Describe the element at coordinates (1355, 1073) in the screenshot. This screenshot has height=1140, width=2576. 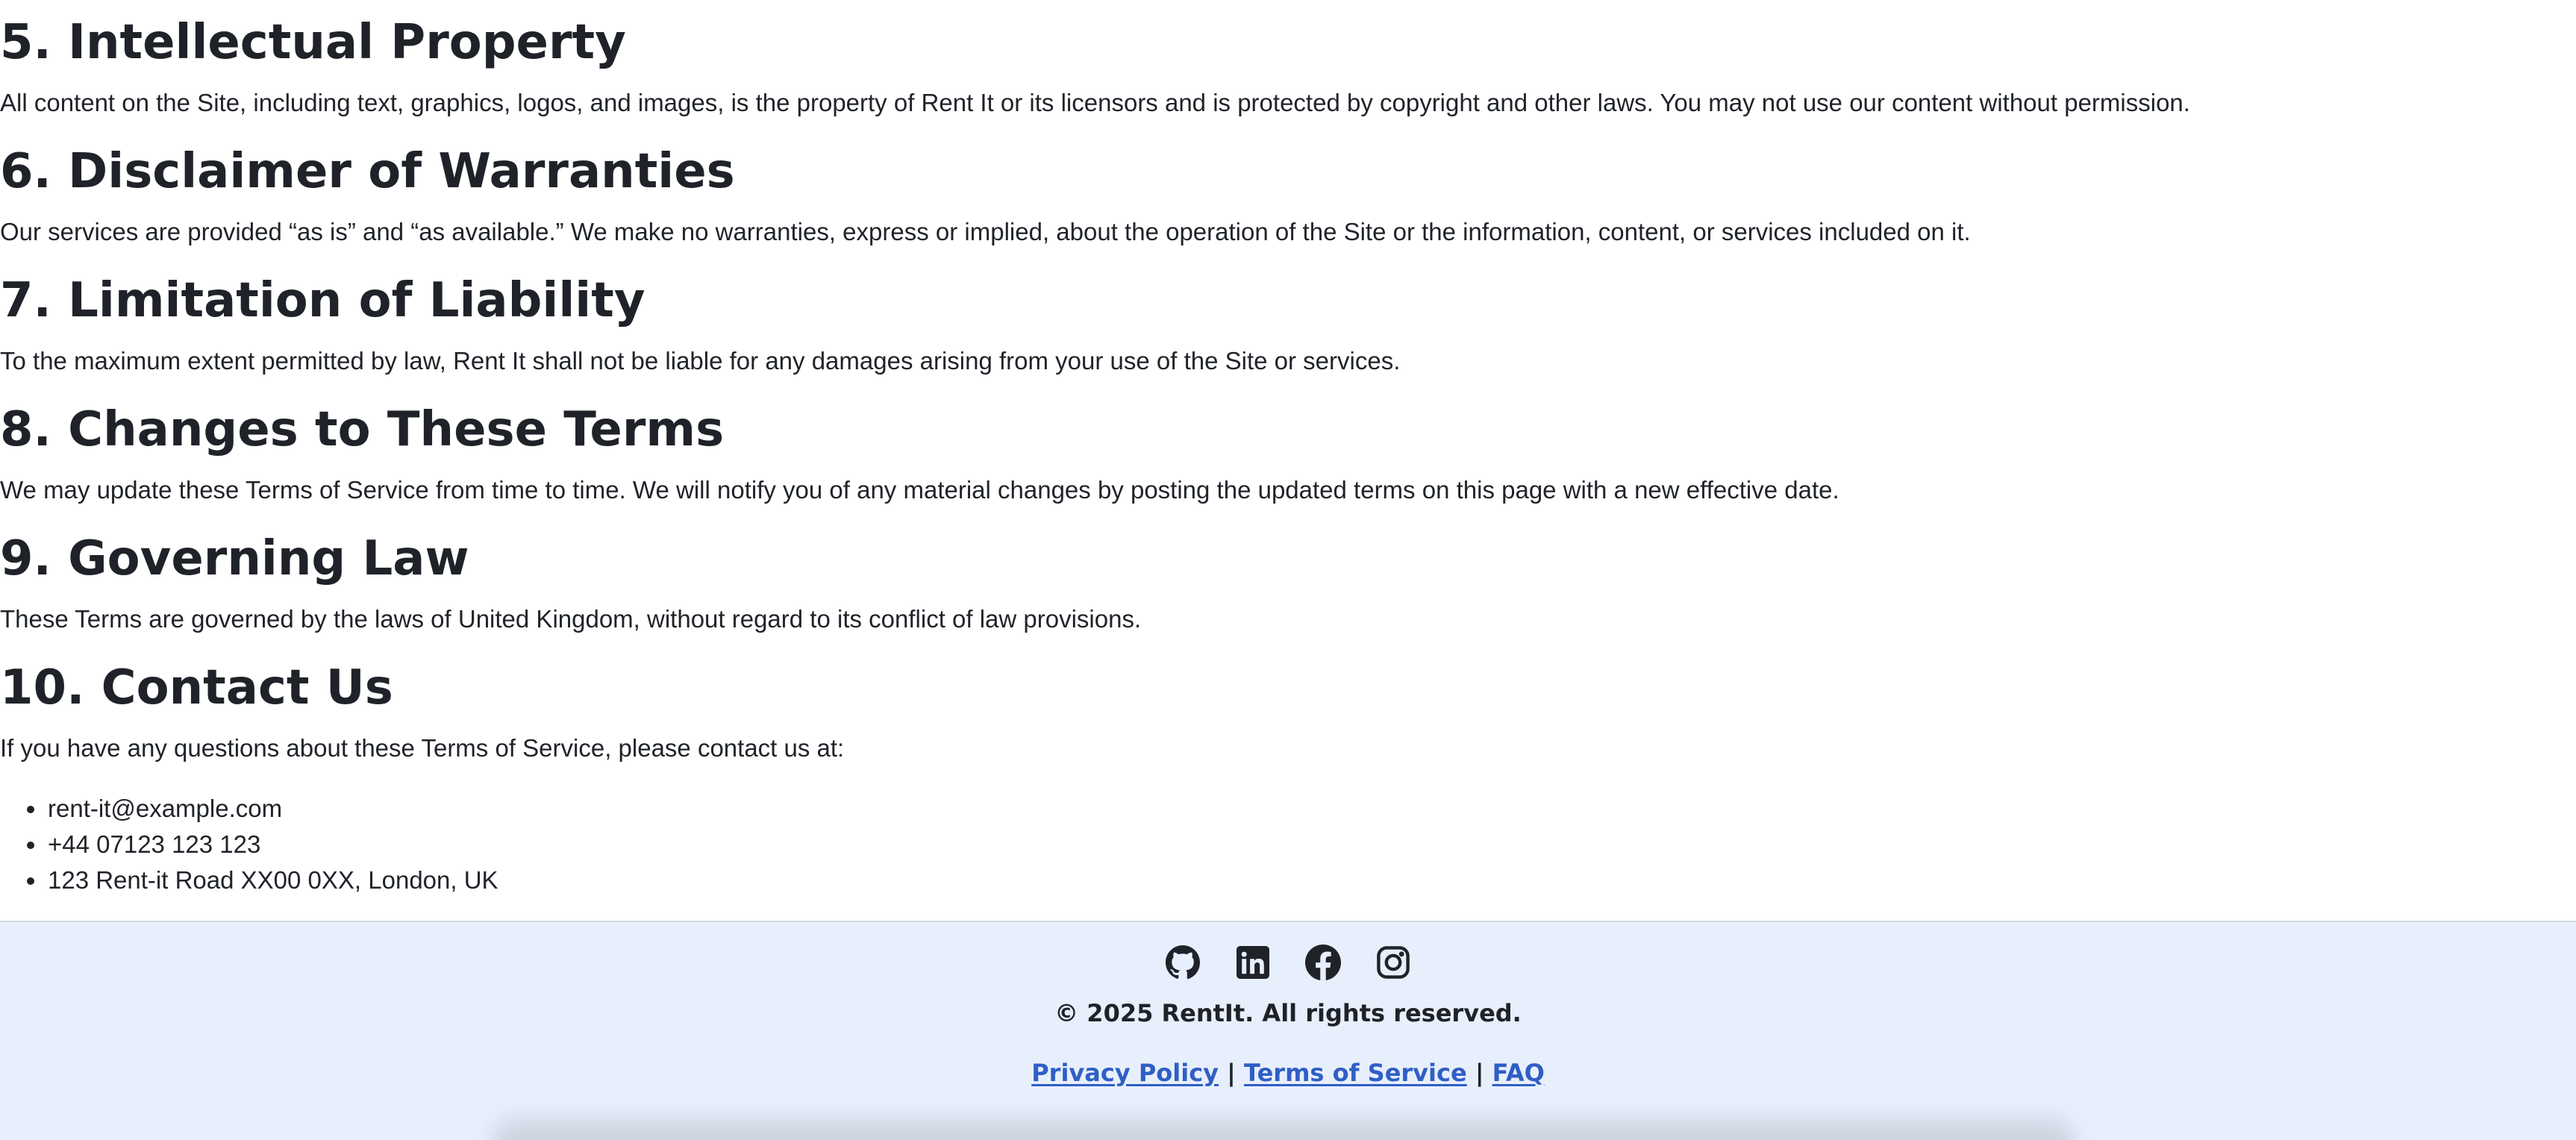
I see `terms-of-service-link: Terms of Service` at that location.